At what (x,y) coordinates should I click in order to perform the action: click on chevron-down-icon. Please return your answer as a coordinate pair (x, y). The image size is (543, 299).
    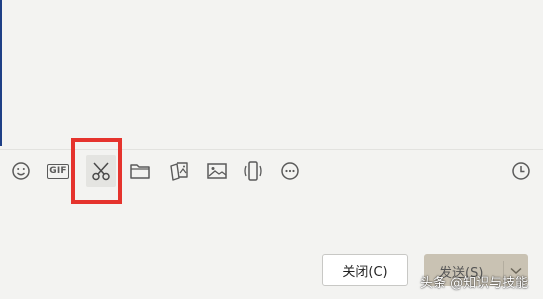
    Looking at the image, I should click on (516, 271).